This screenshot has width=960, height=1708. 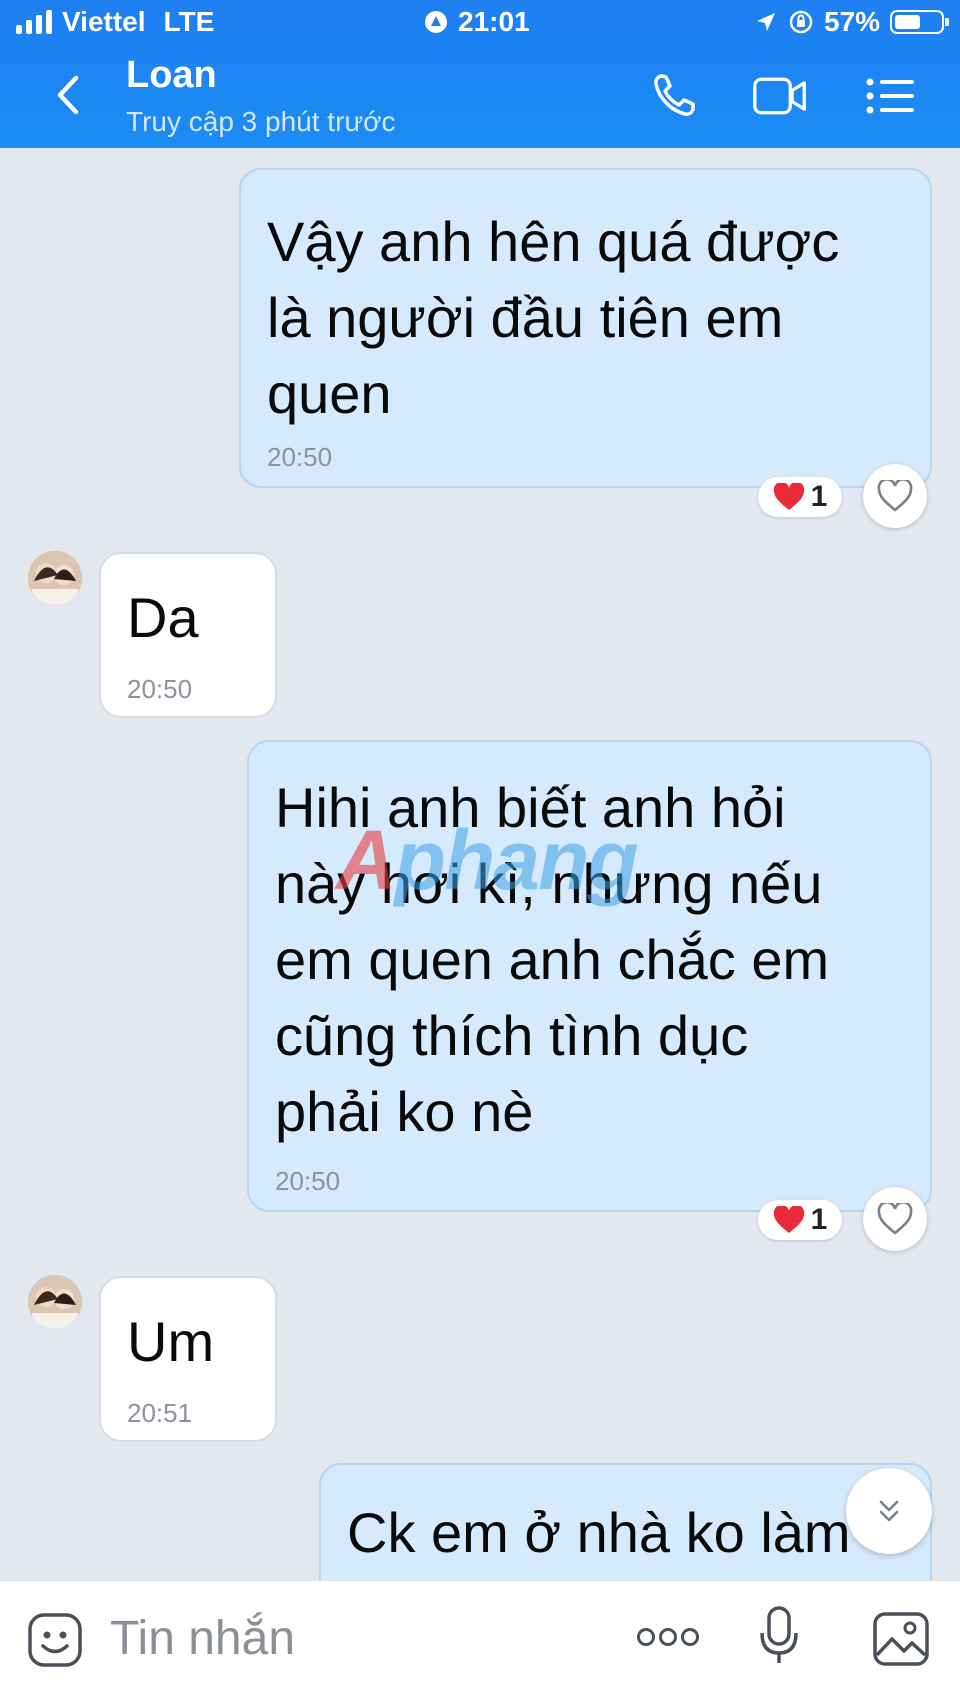 I want to click on watermark: Aphang, so click(x=487, y=860).